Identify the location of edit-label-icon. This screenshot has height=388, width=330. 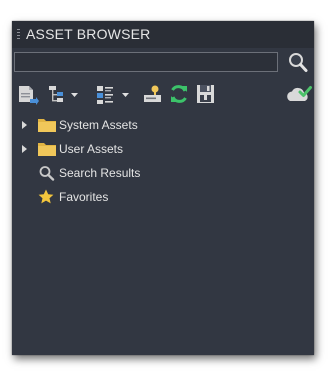
(152, 93).